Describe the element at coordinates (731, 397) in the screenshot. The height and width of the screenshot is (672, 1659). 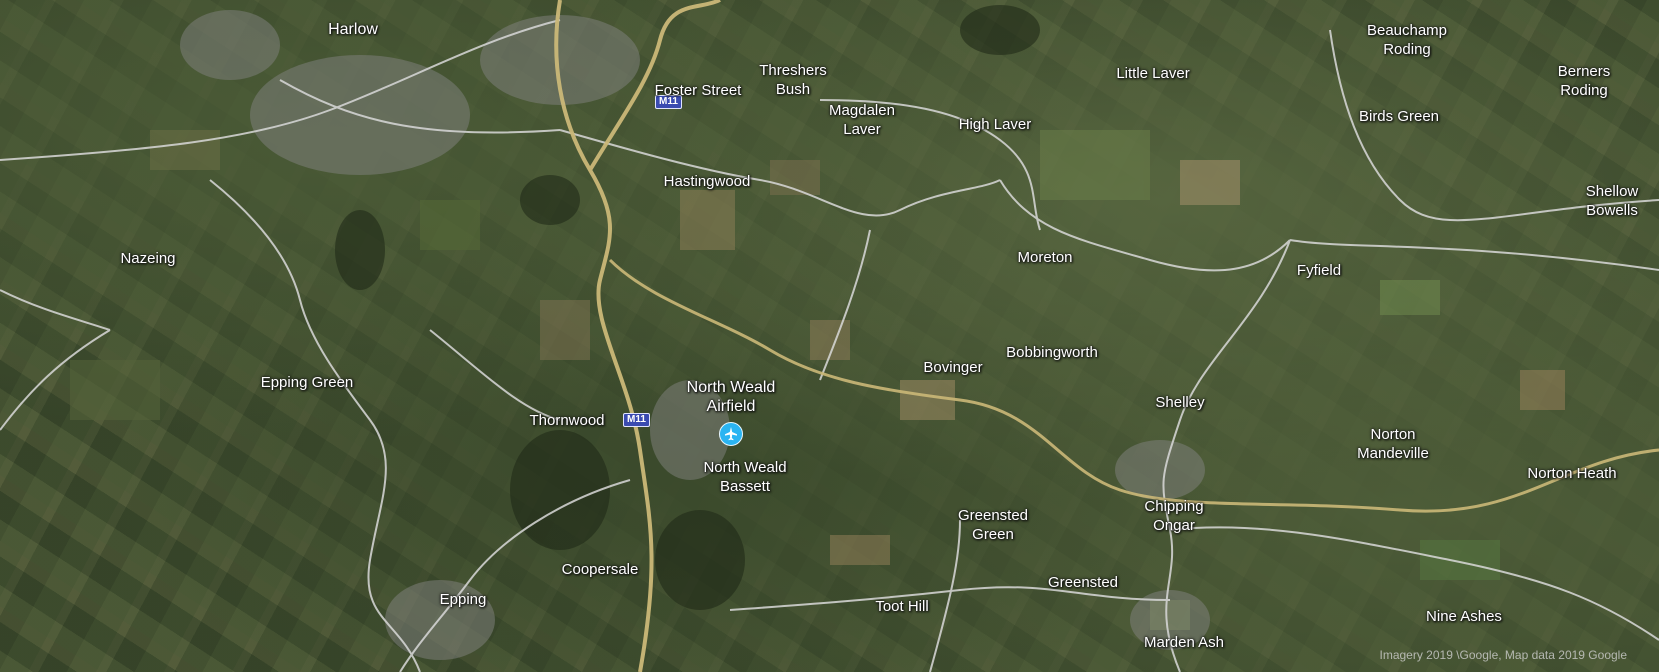
I see `place-label-north-weald-airfield: North Weald Airfield` at that location.